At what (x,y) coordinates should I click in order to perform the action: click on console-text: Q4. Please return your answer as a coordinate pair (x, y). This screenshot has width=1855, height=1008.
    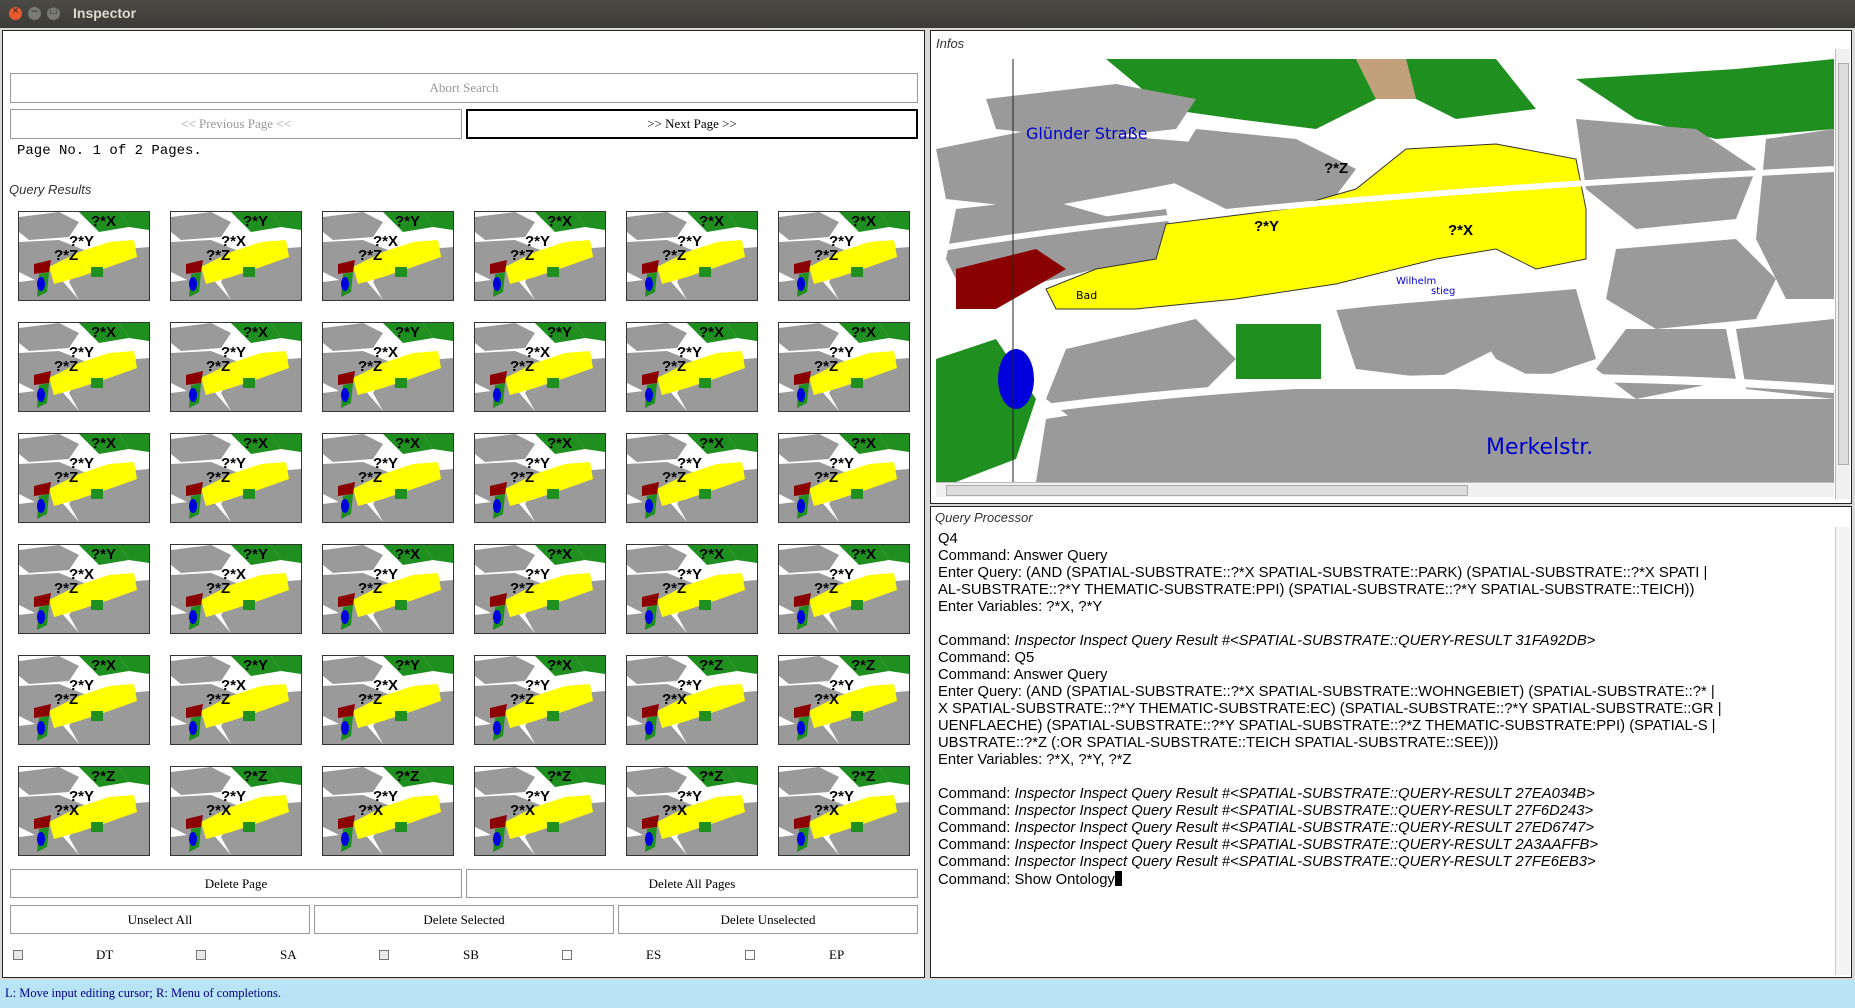
    Looking at the image, I should click on (948, 539).